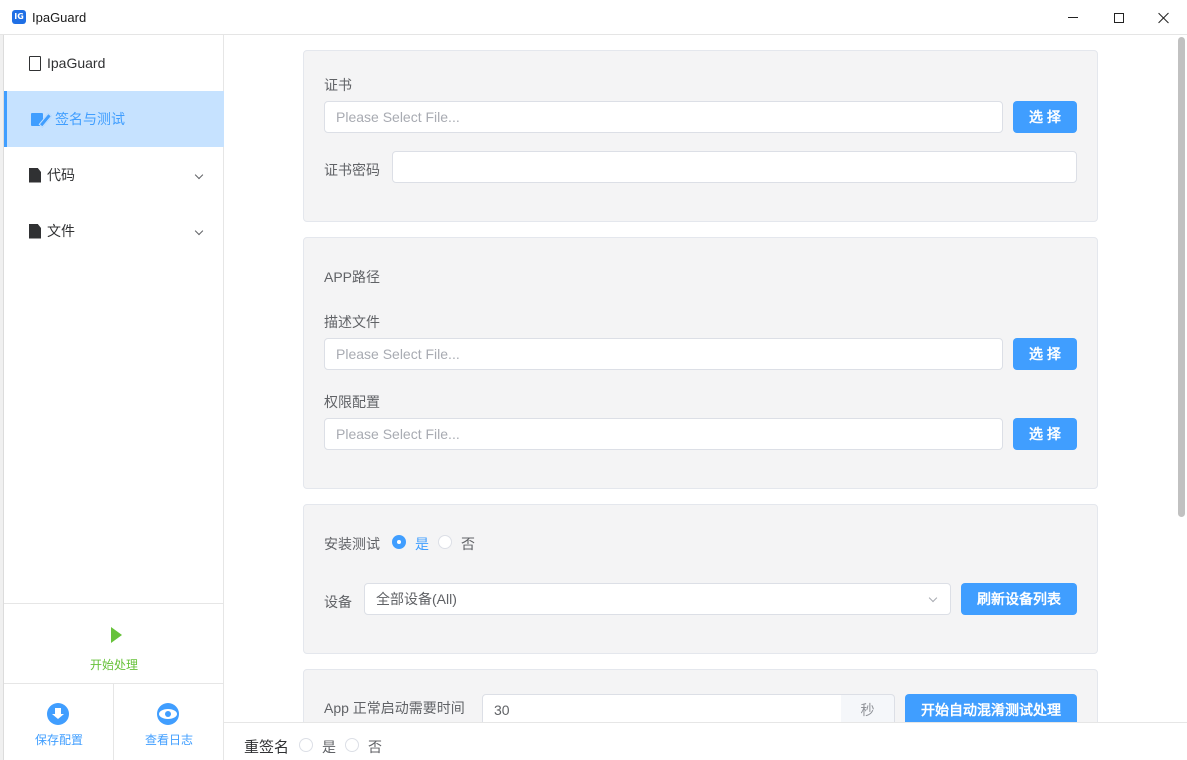  I want to click on device-select-value: 全部设备(All), so click(416, 599).